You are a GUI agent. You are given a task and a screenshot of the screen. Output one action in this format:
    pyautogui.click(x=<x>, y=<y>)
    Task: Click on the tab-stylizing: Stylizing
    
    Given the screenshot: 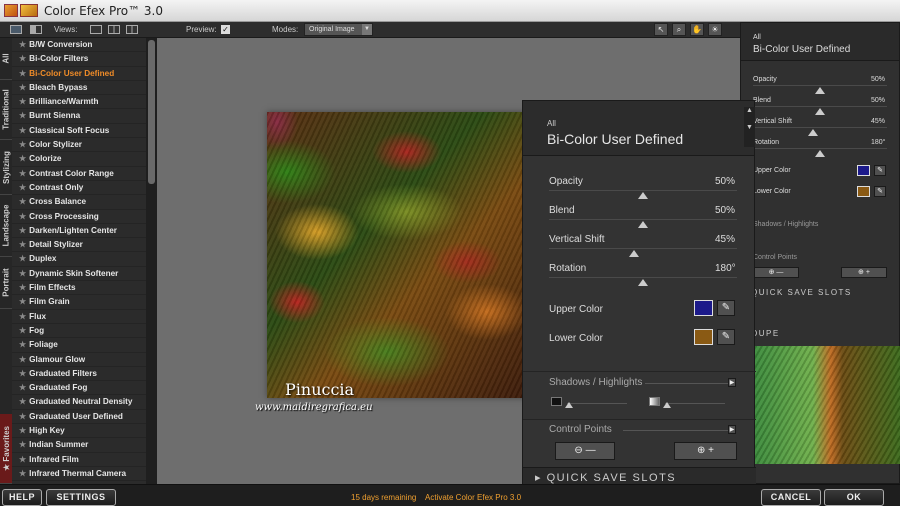 What is the action you would take?
    pyautogui.click(x=6, y=167)
    